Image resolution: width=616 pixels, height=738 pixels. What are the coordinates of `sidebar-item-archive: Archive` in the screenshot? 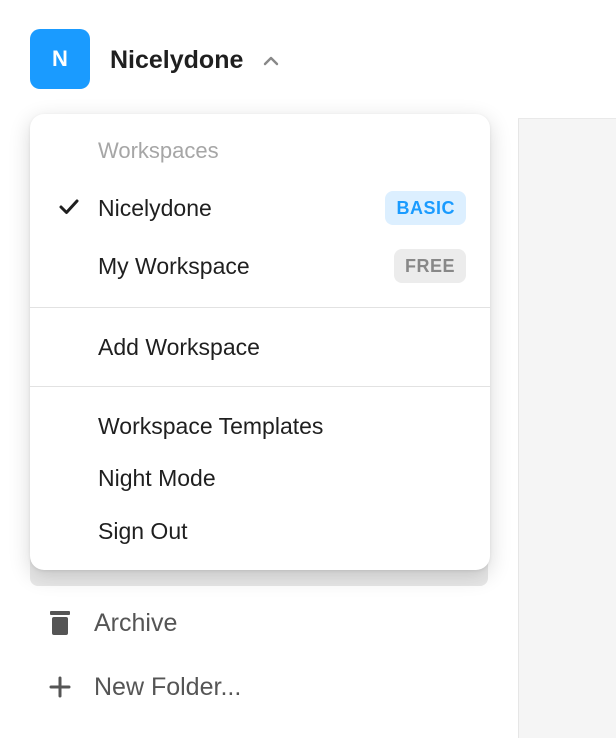 It's located at (259, 623).